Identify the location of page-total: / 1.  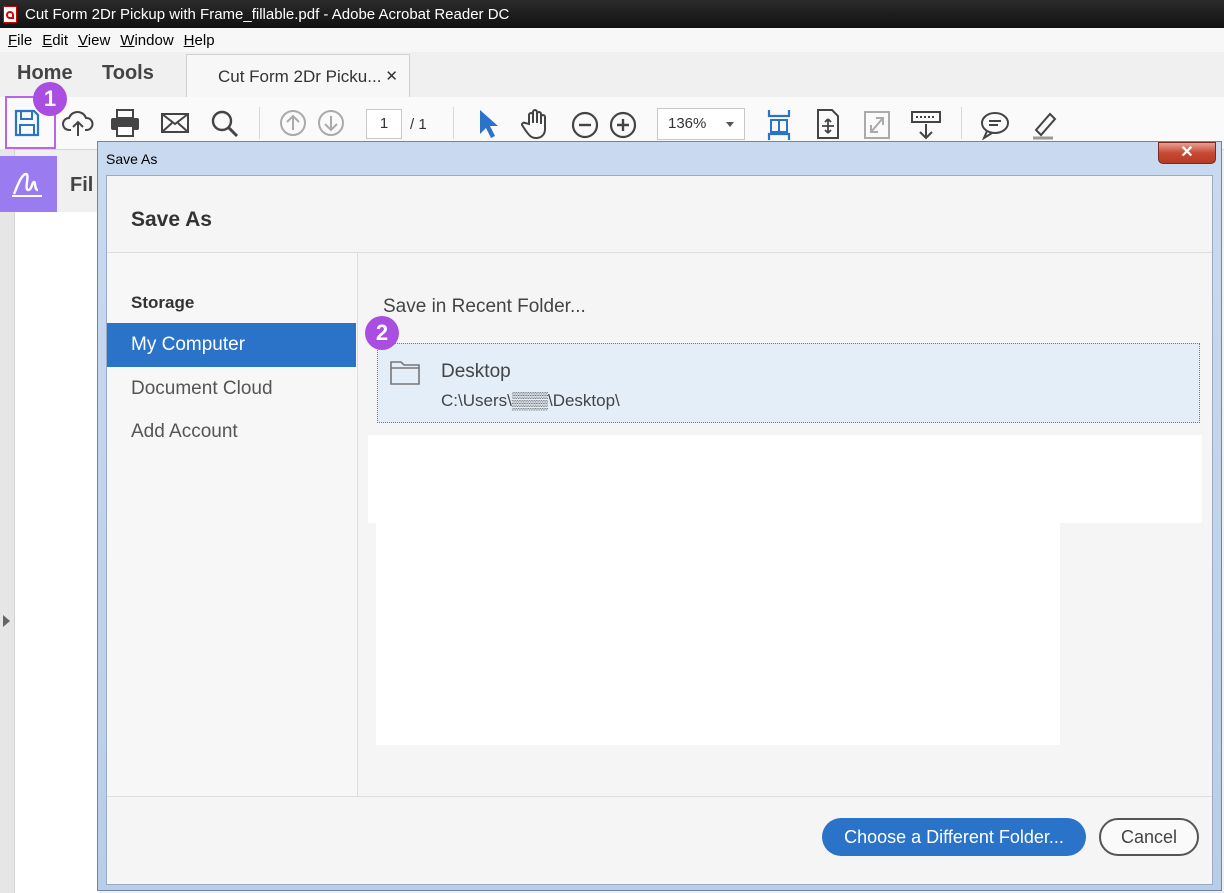
(418, 124).